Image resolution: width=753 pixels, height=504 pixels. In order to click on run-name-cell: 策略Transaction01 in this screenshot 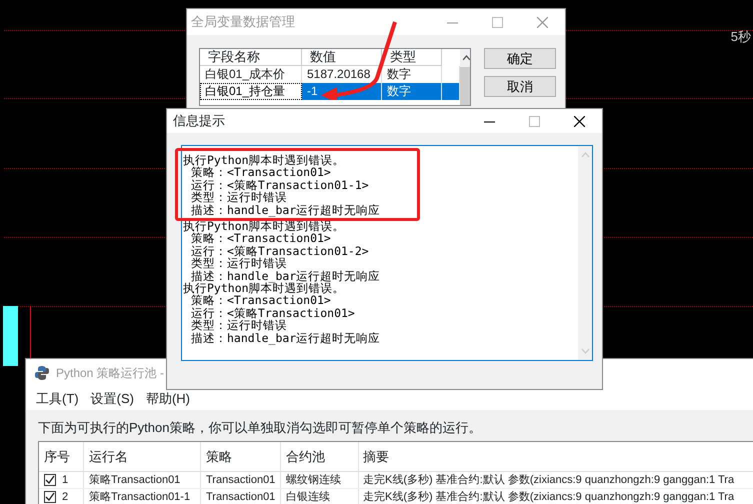, I will do `click(142, 480)`.